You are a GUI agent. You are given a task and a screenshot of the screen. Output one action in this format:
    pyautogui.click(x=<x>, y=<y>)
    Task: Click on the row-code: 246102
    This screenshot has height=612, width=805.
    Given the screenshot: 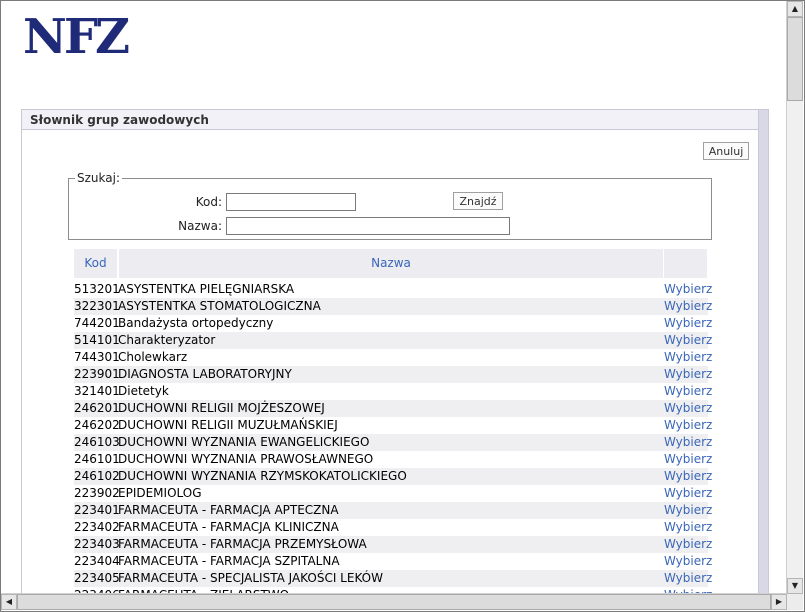 What is the action you would take?
    pyautogui.click(x=97, y=476)
    